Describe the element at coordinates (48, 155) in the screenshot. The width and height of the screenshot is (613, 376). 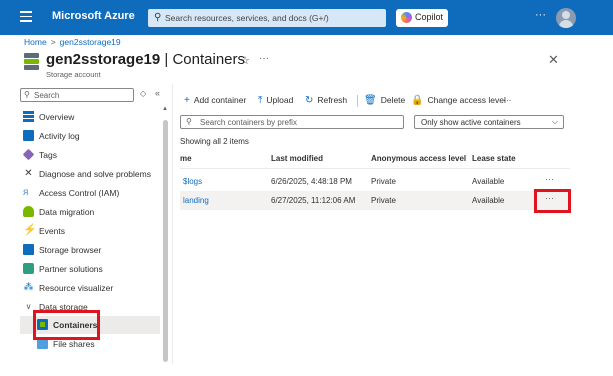
I see `sidebar-item-label: Tags` at that location.